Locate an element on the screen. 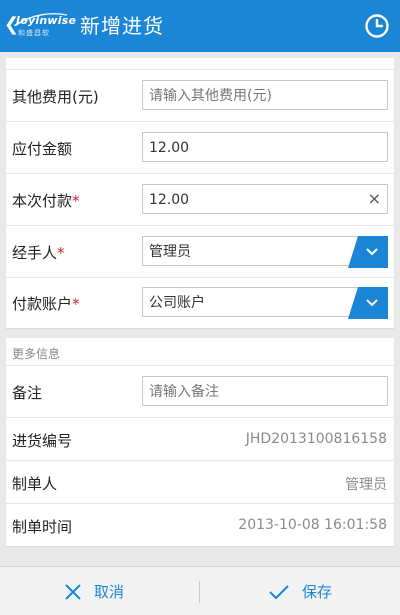 The width and height of the screenshot is (400, 615). row-payable: 应付金额 12.00 is located at coordinates (200, 148).